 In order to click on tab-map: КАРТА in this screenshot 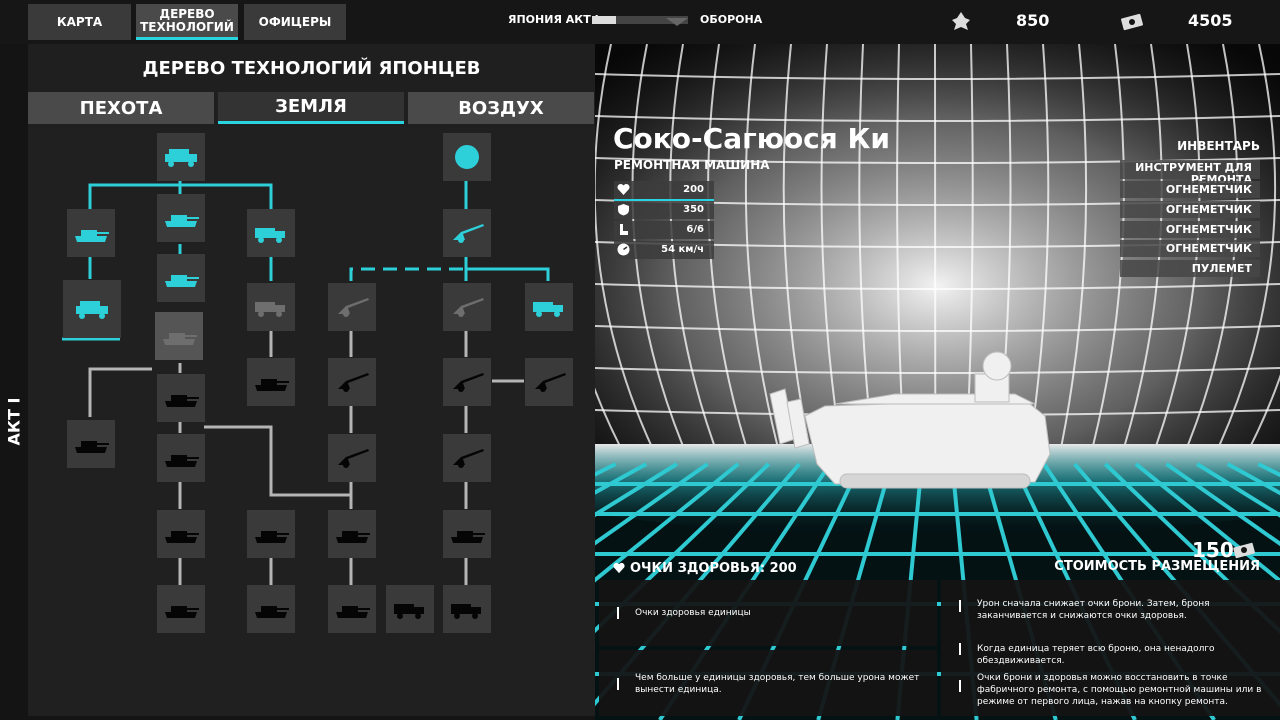, I will do `click(79, 22)`.